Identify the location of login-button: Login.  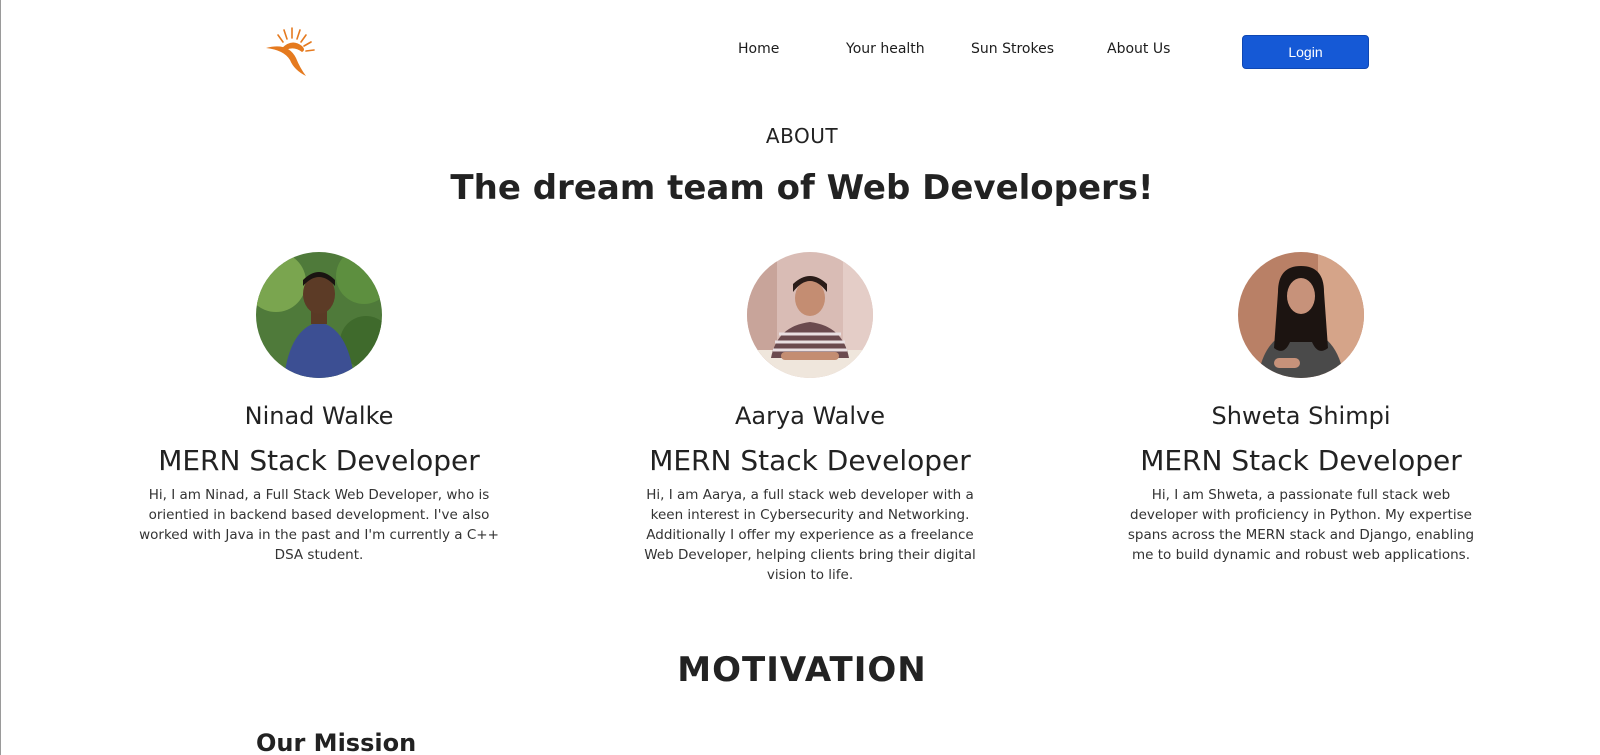
(1305, 52).